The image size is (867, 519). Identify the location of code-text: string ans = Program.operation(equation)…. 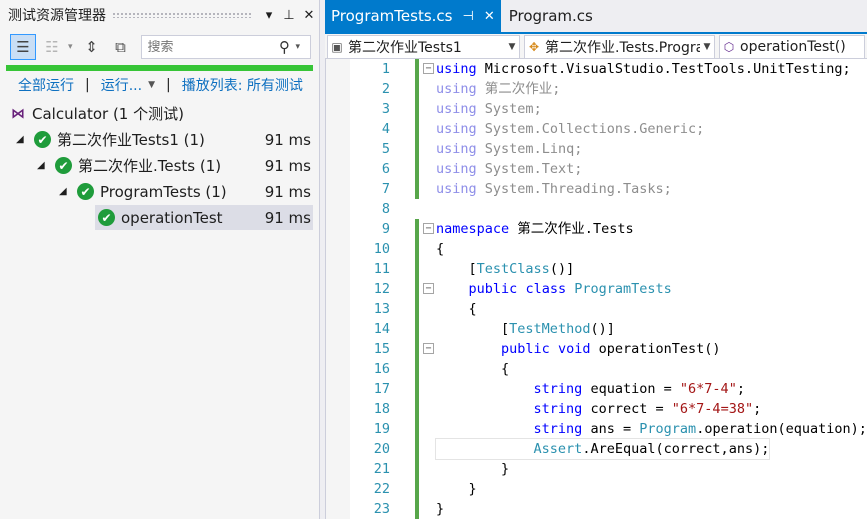
(651, 429).